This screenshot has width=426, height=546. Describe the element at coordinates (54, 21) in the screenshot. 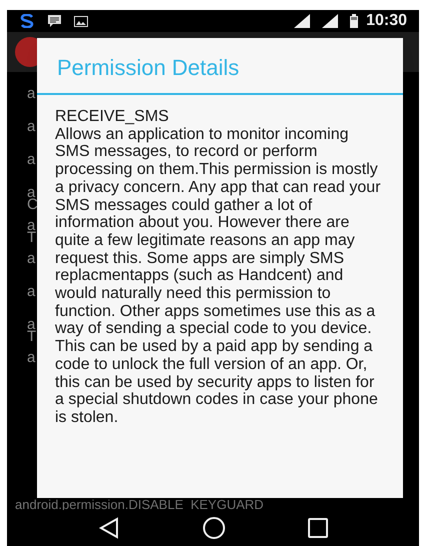

I see `message-icon` at that location.